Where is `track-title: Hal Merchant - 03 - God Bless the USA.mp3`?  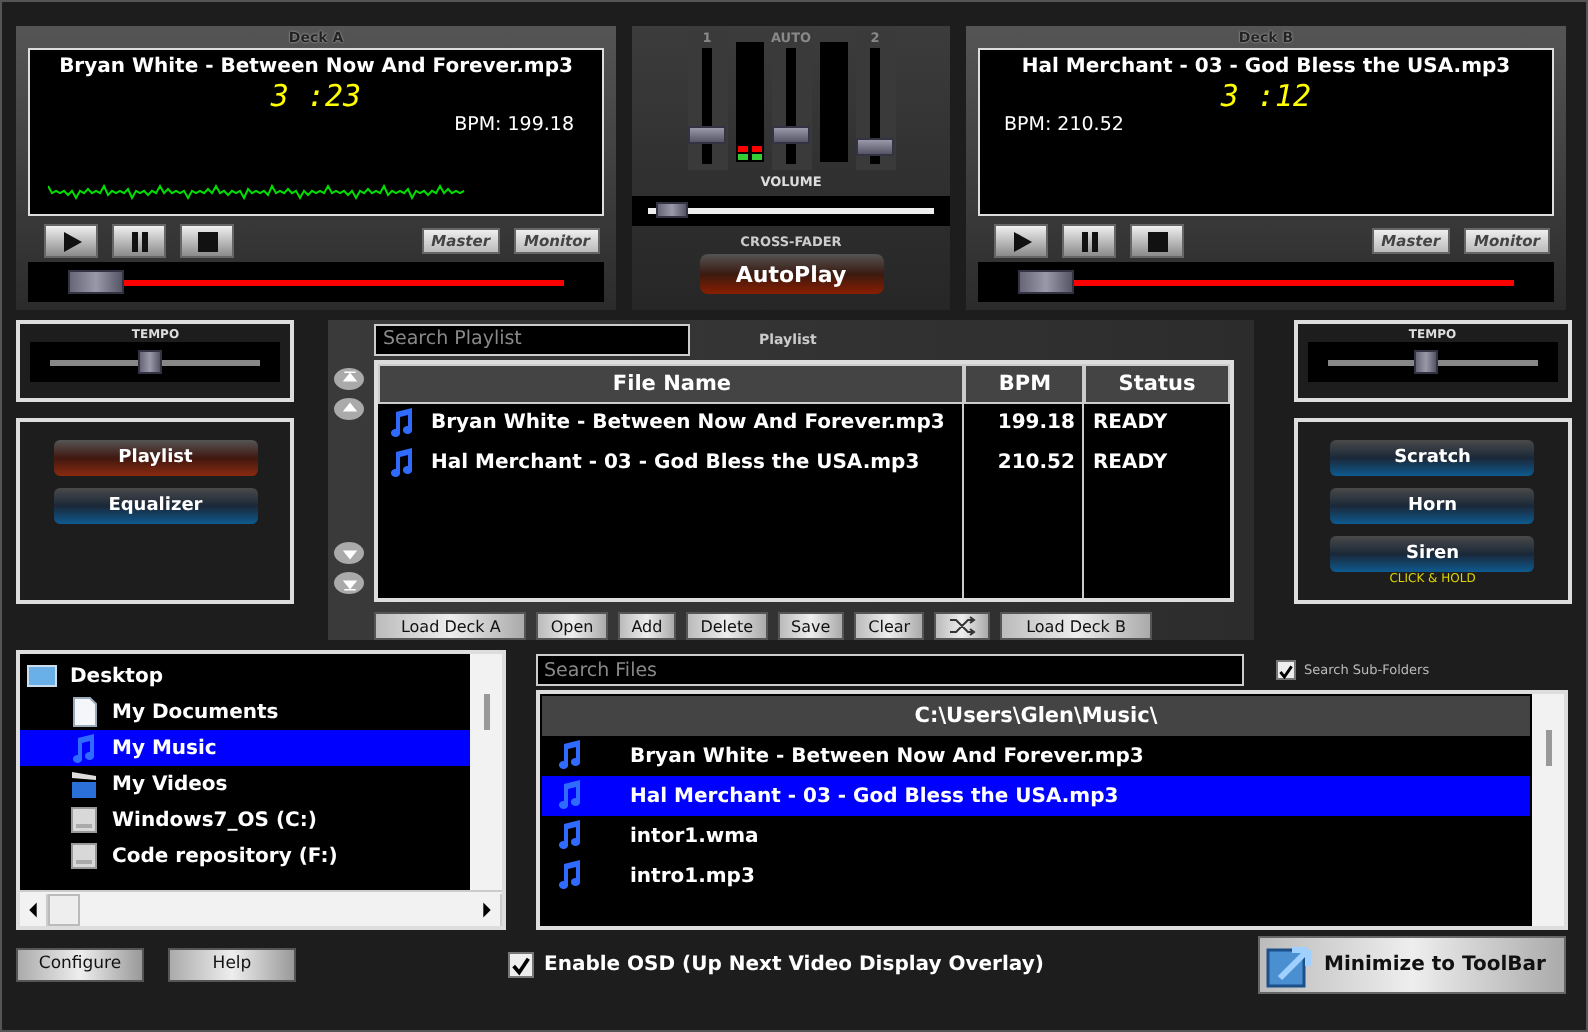
track-title: Hal Merchant - 03 - God Bless the USA.mp3 is located at coordinates (1266, 67).